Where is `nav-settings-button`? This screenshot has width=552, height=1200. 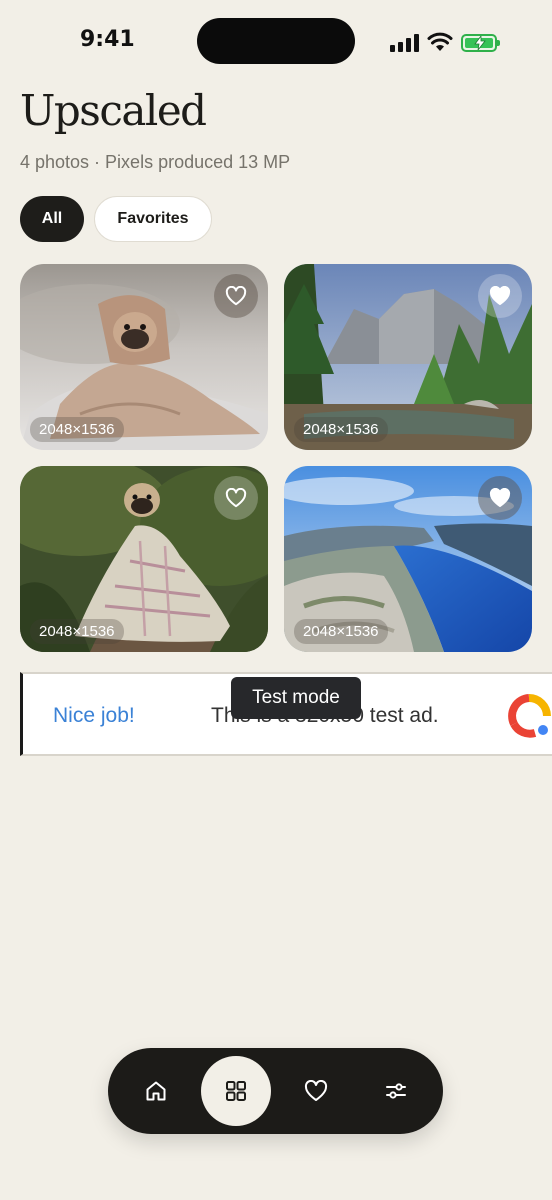 nav-settings-button is located at coordinates (396, 1091).